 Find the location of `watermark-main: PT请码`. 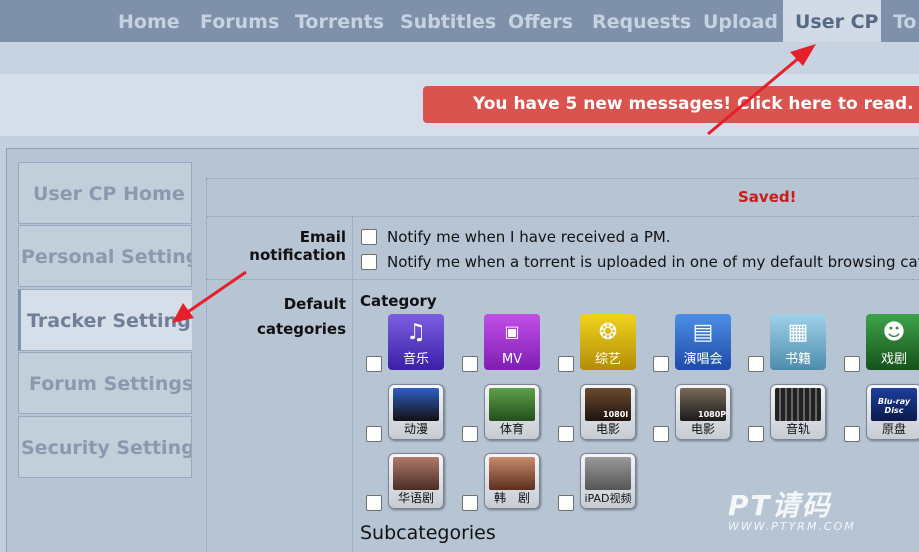

watermark-main: PT请码 is located at coordinates (780, 505).